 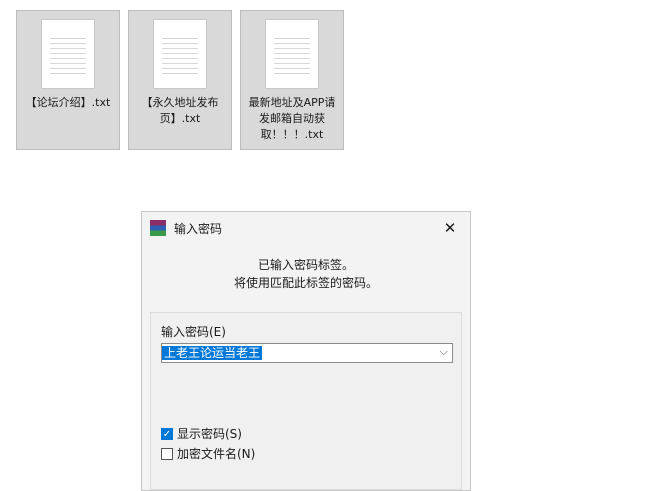 I want to click on encrypt-names-row: 加密文件名(N), so click(x=208, y=453).